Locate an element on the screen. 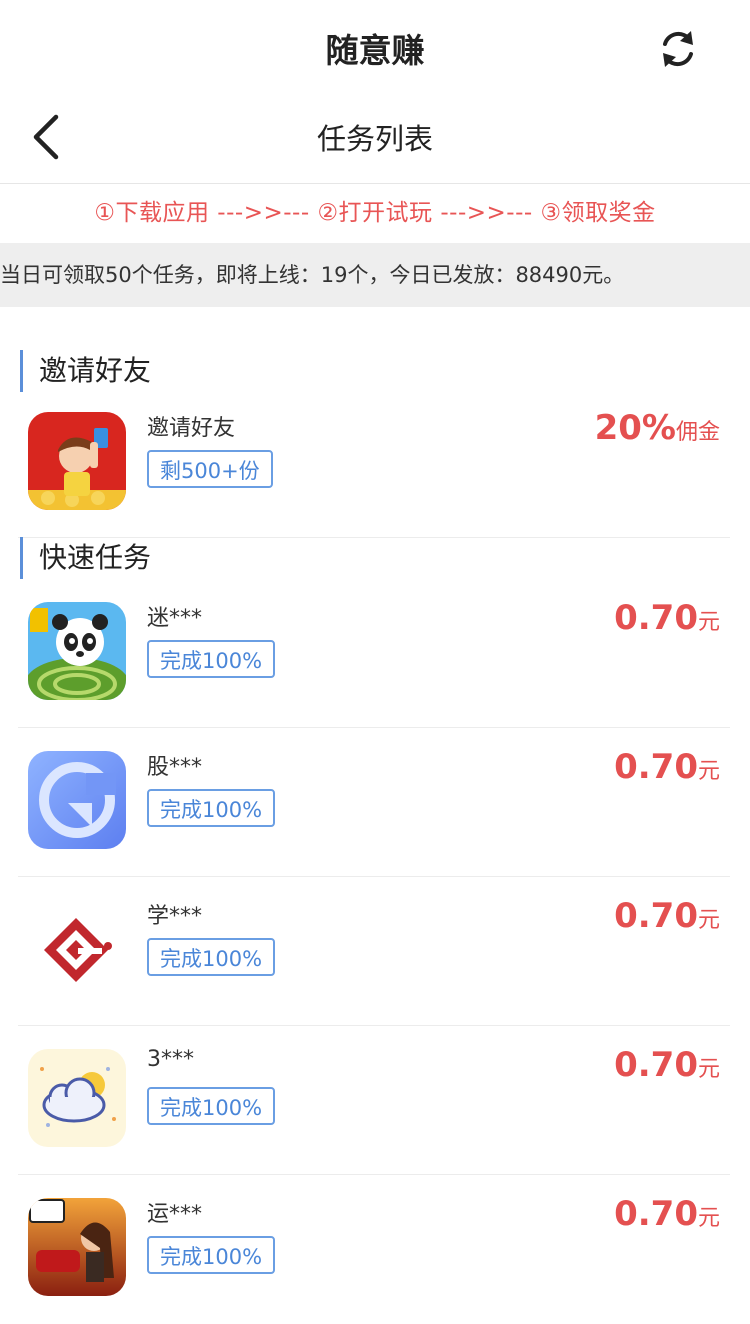 This screenshot has height=1324, width=750. study-app-icon is located at coordinates (77, 949).